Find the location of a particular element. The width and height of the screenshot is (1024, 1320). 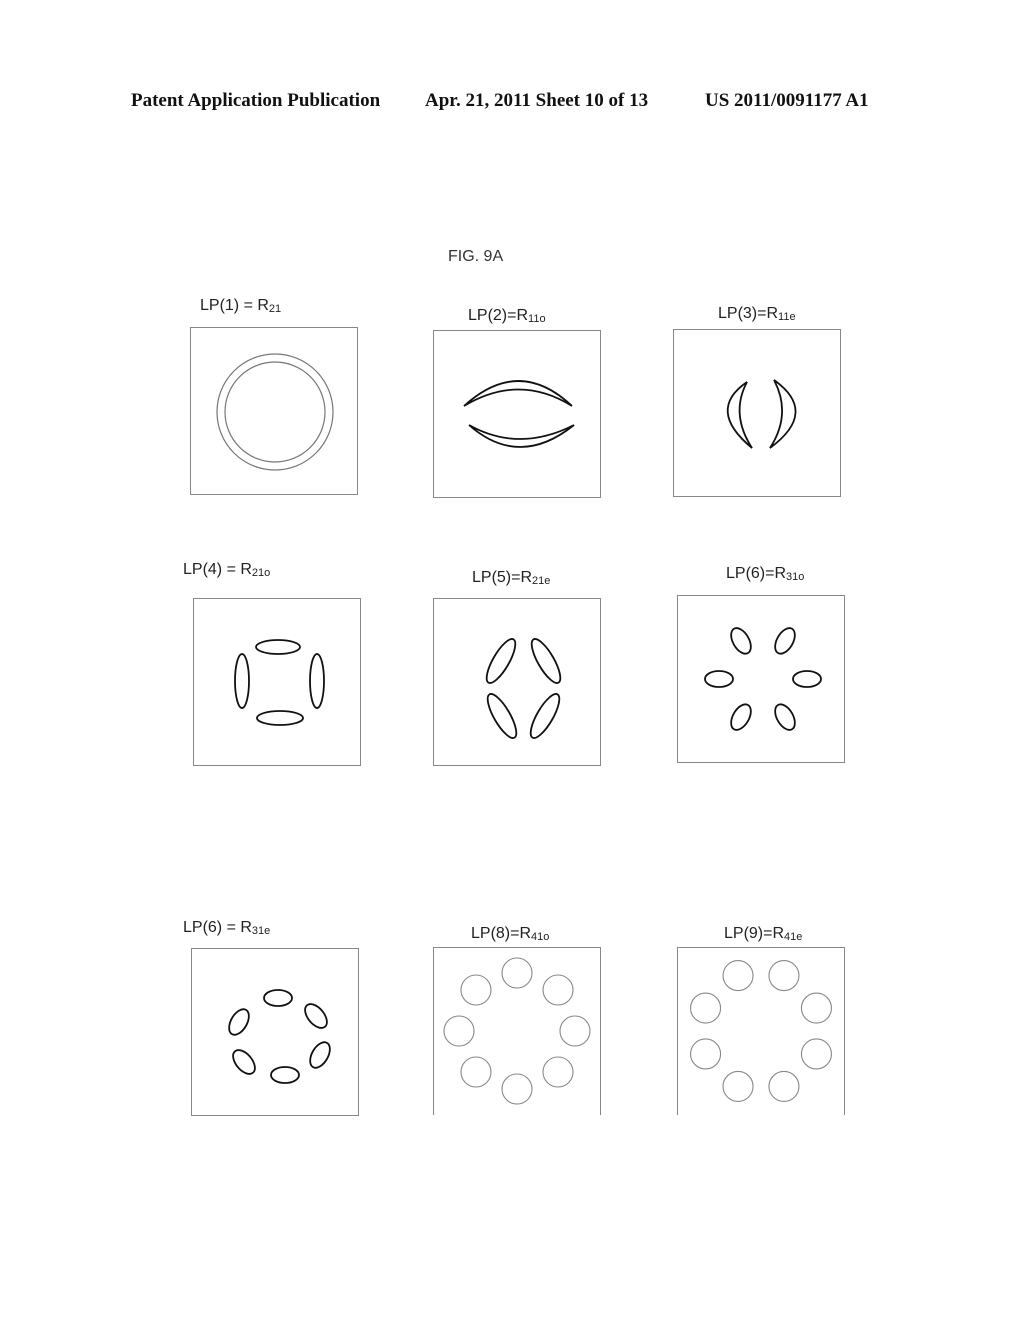

panel-label-6: LP(6)=R31o is located at coordinates (765, 574).